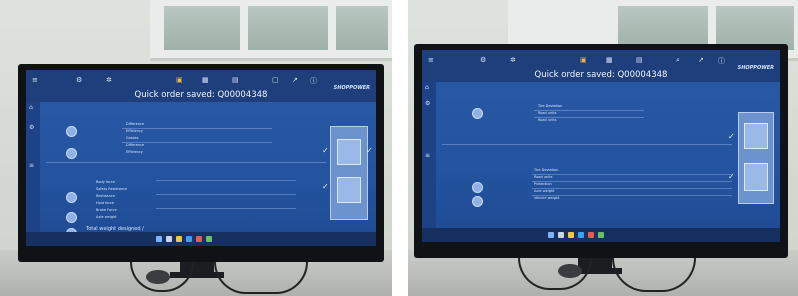 This screenshot has width=798, height=296. What do you see at coordinates (106, 210) in the screenshot?
I see `row-label: Brake Force` at bounding box center [106, 210].